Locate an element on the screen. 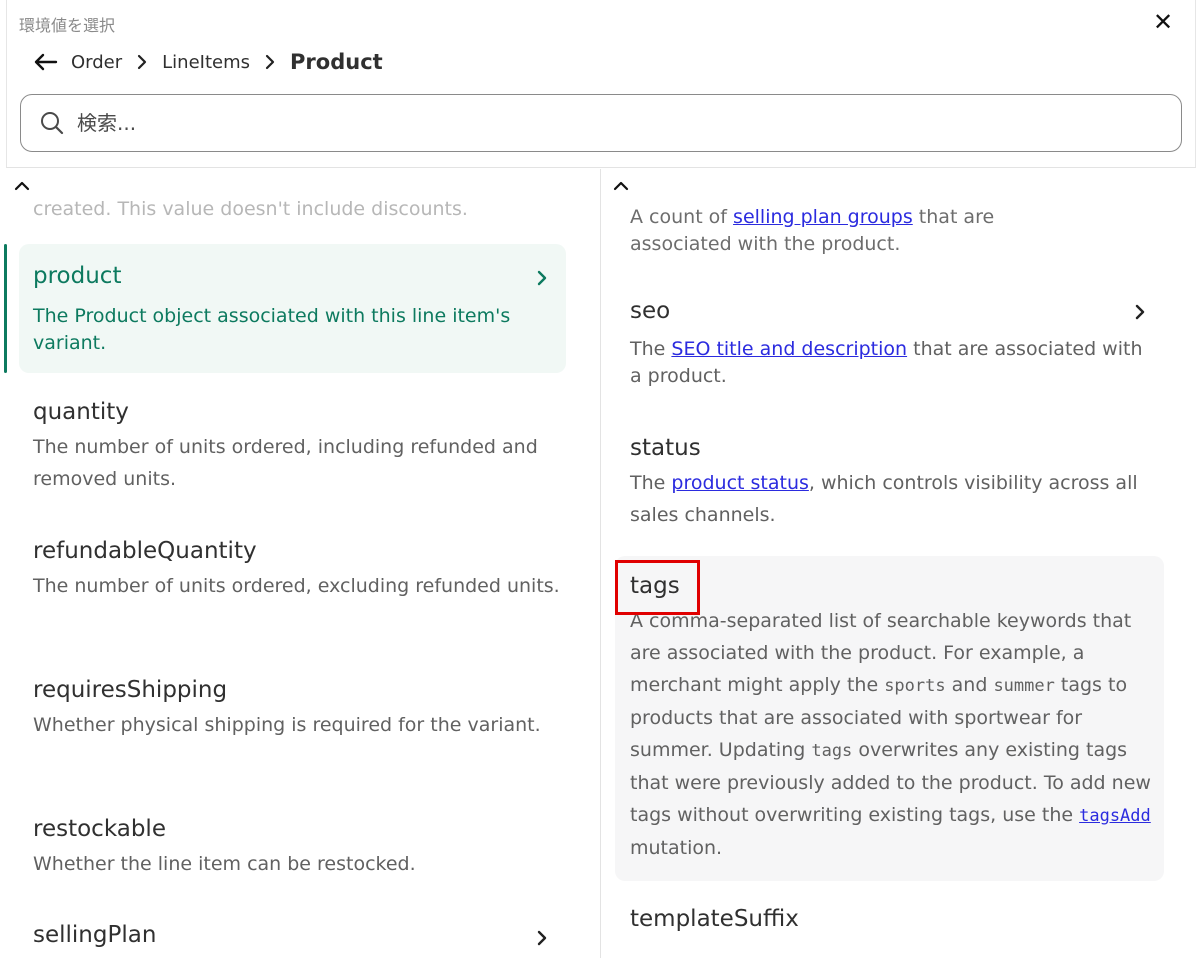 The width and height of the screenshot is (1196, 958). code-text: summer is located at coordinates (1024, 686).